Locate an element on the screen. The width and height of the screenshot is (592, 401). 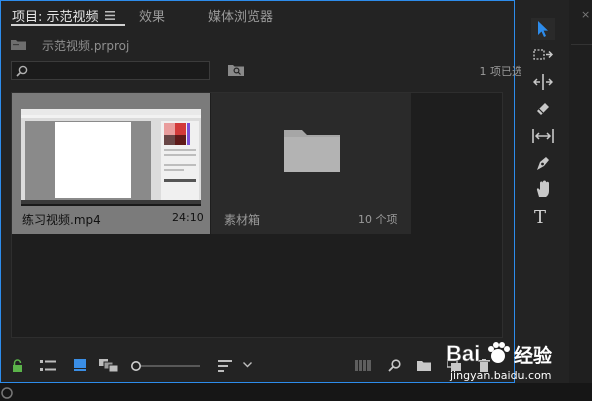
track-select-icon is located at coordinates (543, 55).